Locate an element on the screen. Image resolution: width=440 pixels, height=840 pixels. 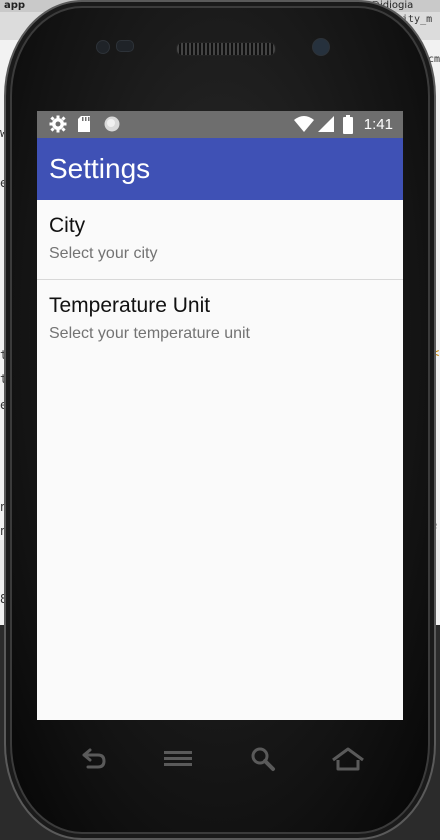
ide-tab: app is located at coordinates (14, 6).